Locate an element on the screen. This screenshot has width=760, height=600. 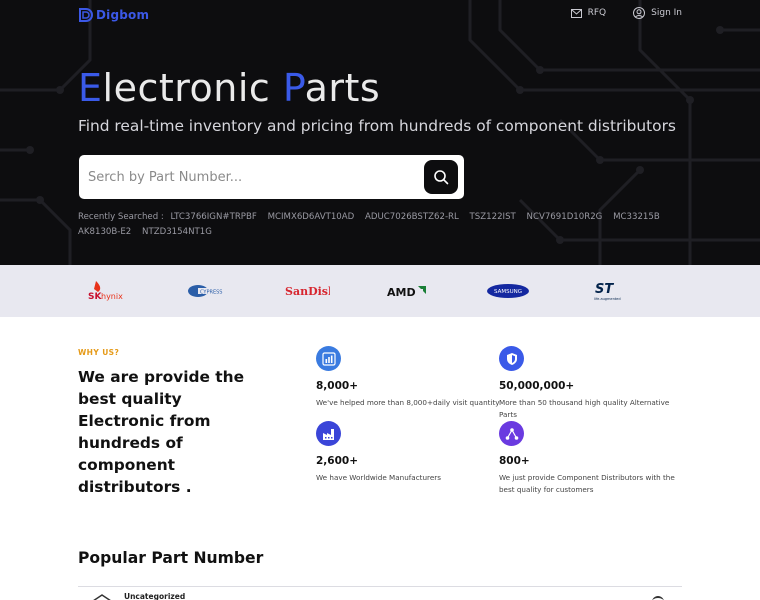
rfq-link: RFQ is located at coordinates (588, 13).